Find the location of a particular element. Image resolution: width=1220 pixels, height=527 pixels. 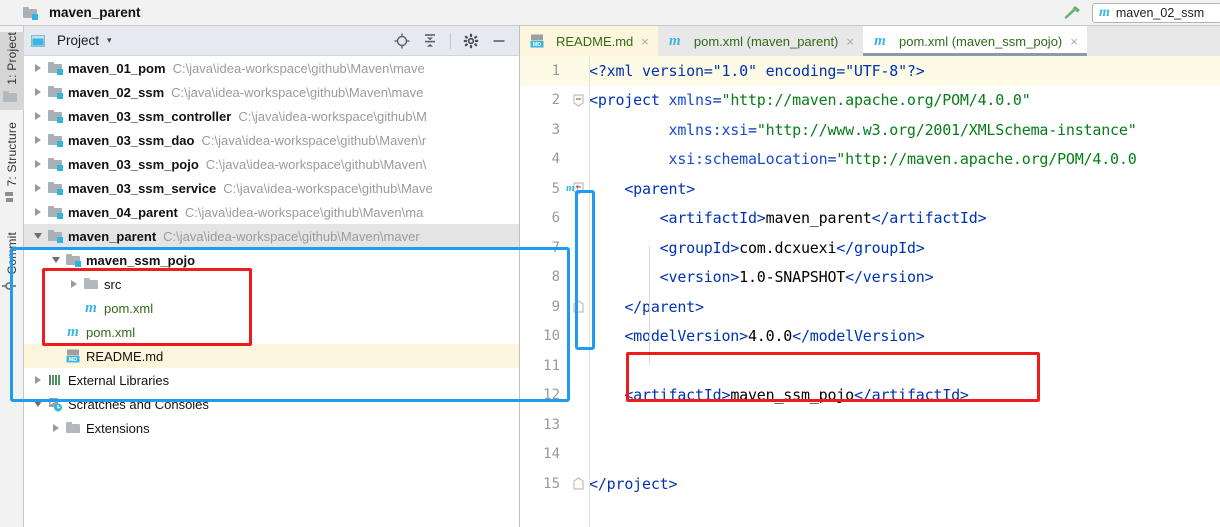

tree-item-label: Extensions is located at coordinates (118, 428).